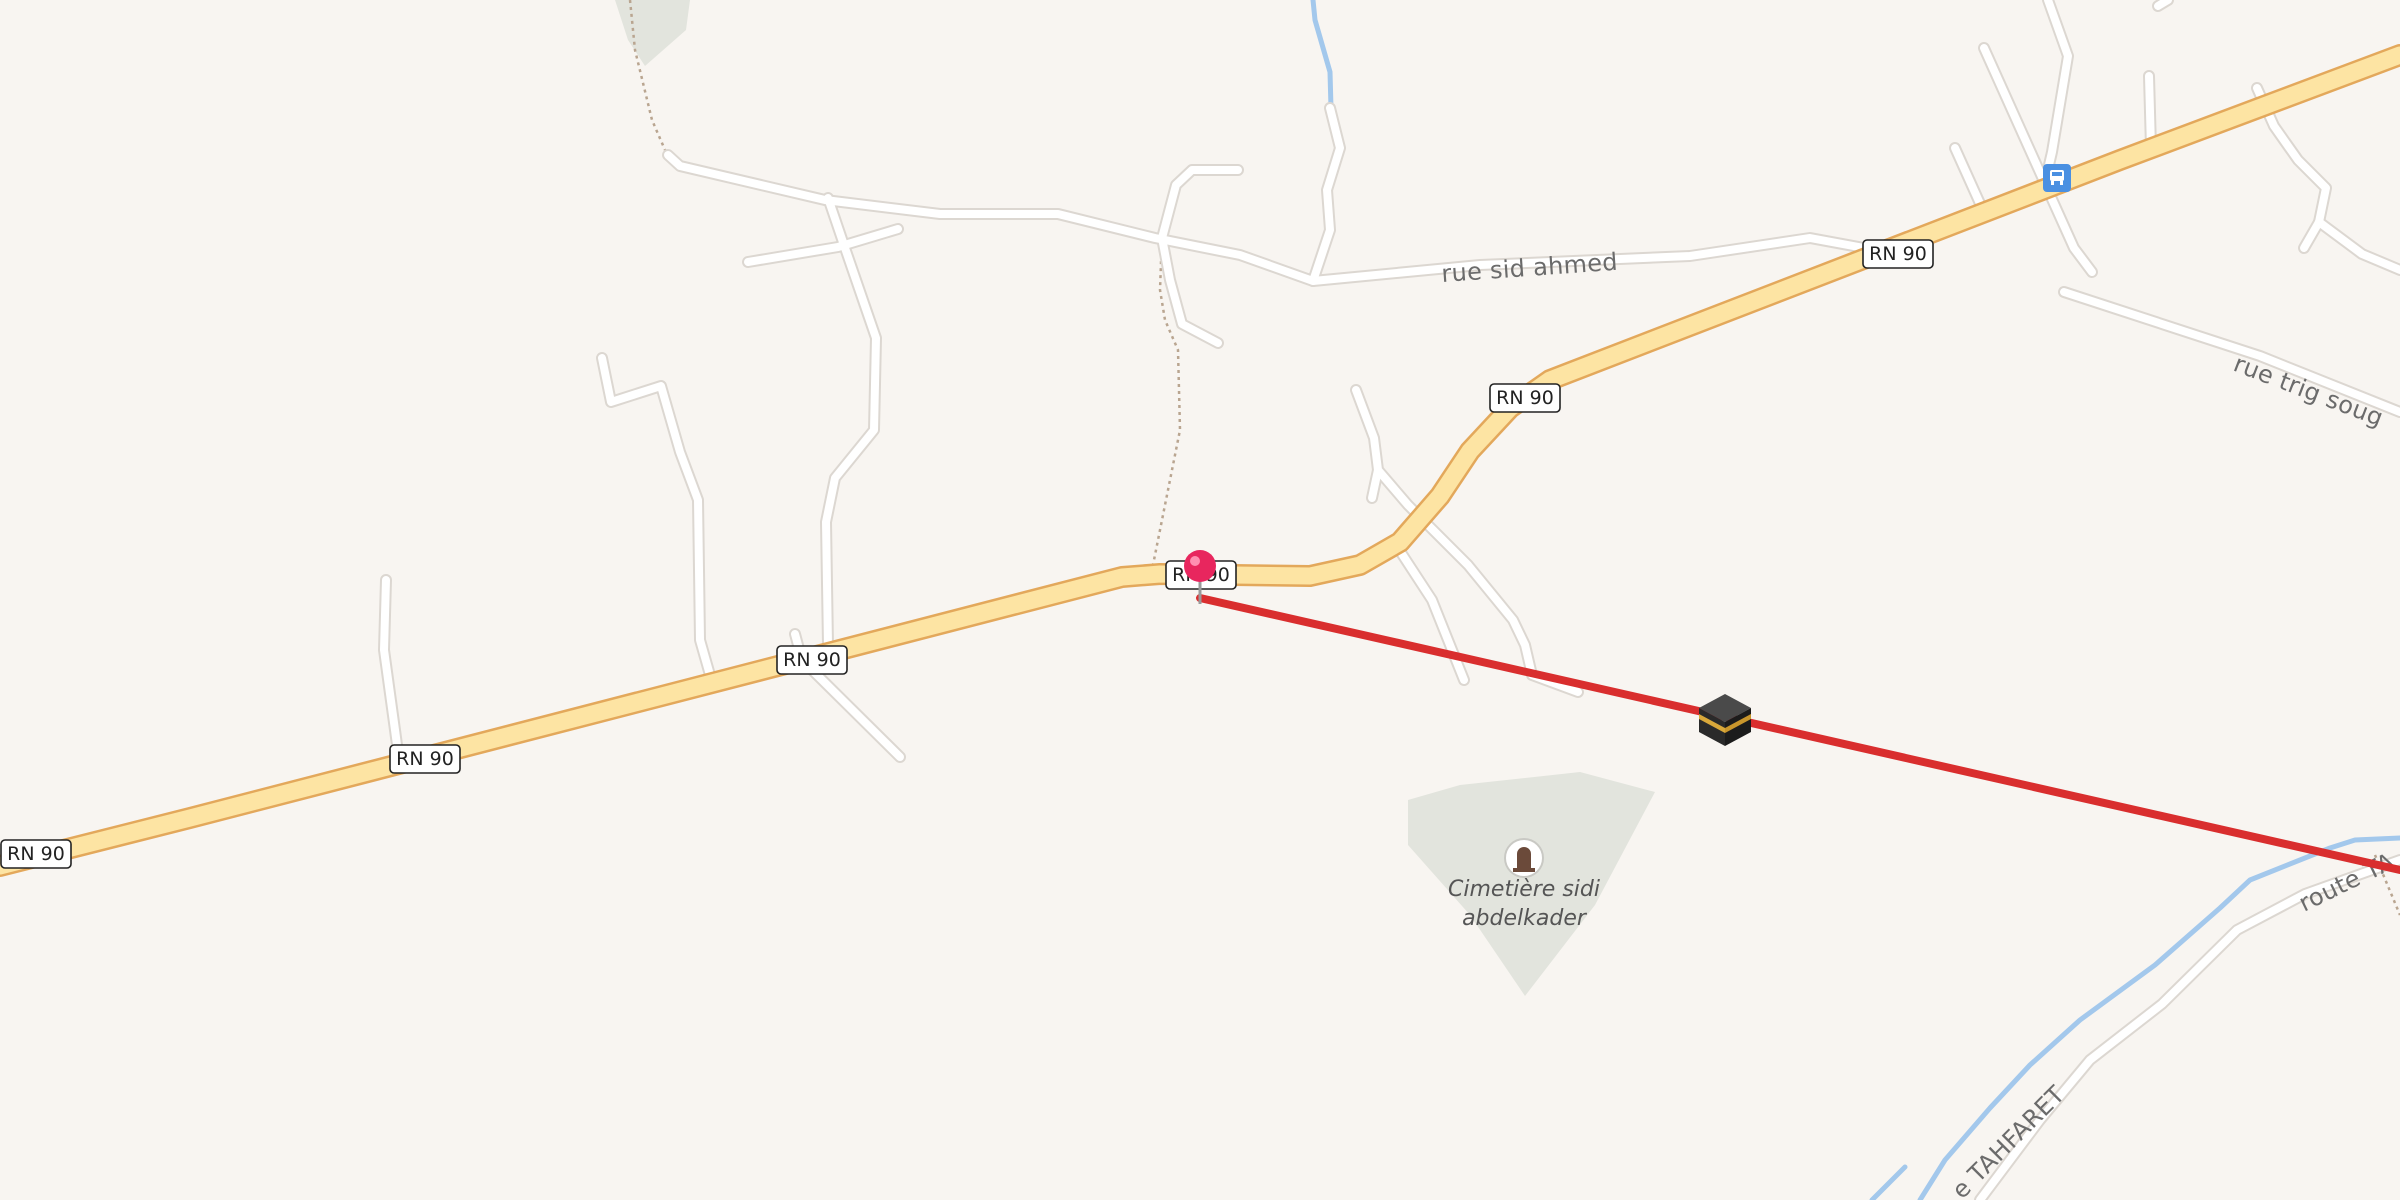 The height and width of the screenshot is (1200, 2400). I want to click on red-pin-marker-icon, so click(1200, 577).